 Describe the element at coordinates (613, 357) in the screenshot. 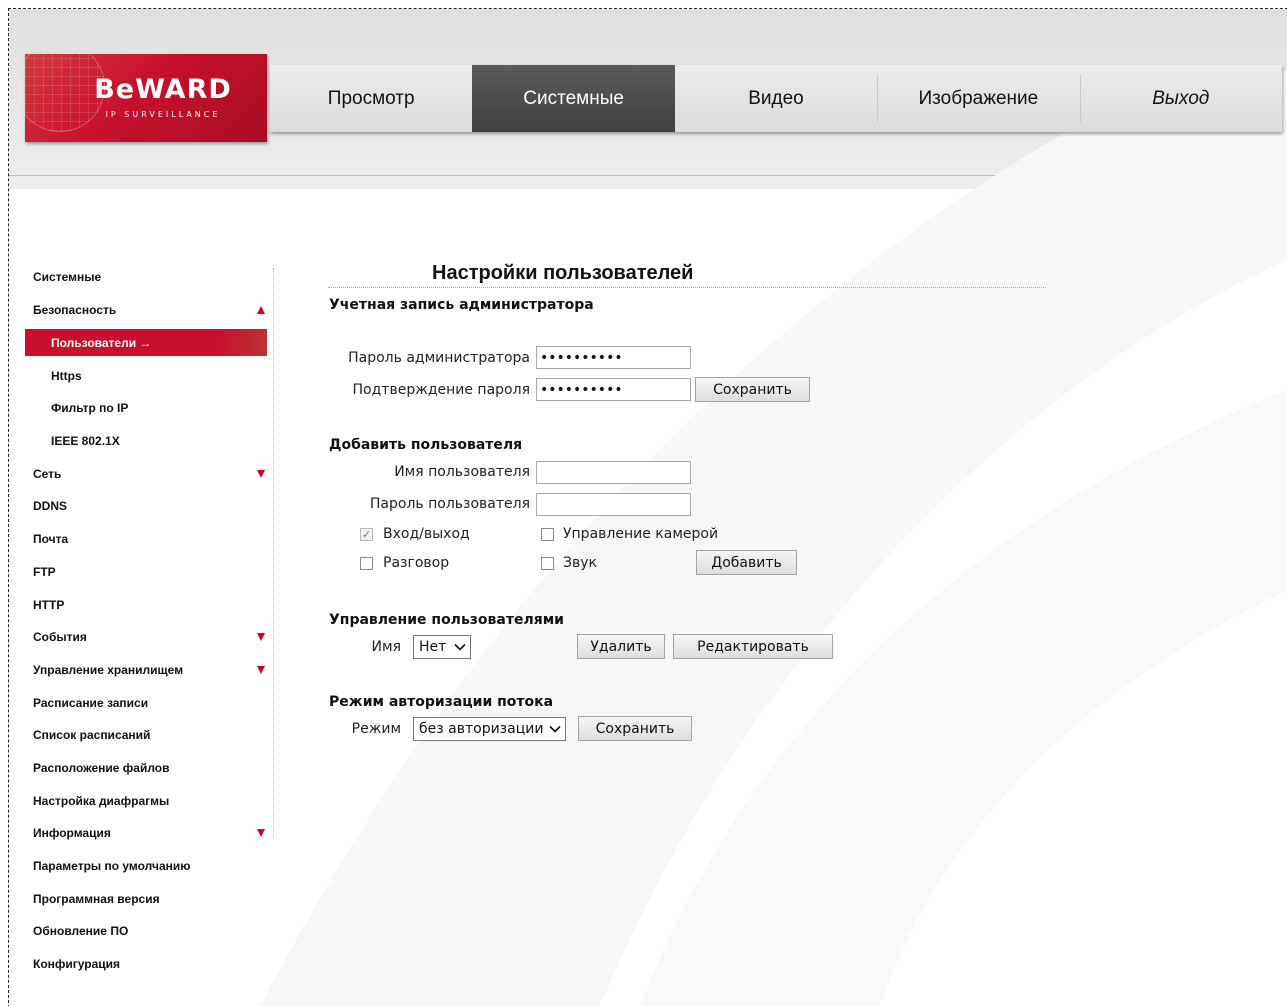

I see `admin-password-input` at that location.